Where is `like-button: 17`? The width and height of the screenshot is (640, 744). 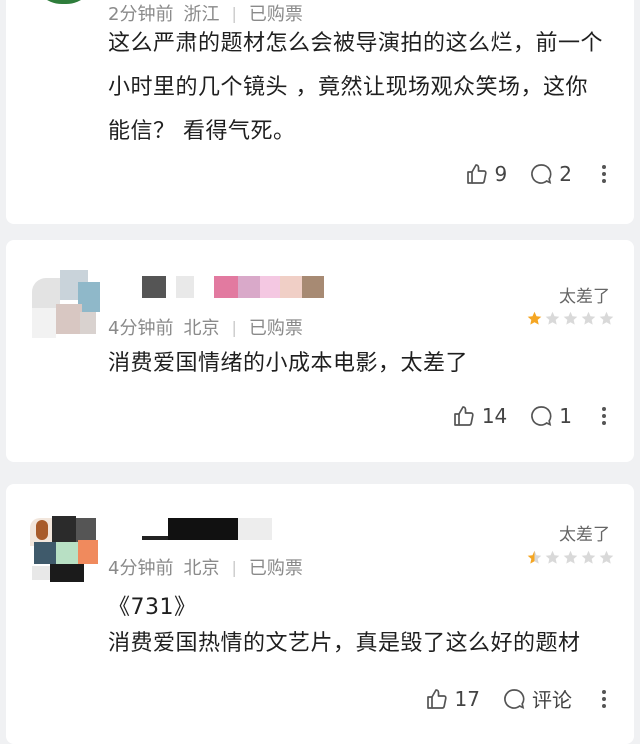 like-button: 17 is located at coordinates (452, 699).